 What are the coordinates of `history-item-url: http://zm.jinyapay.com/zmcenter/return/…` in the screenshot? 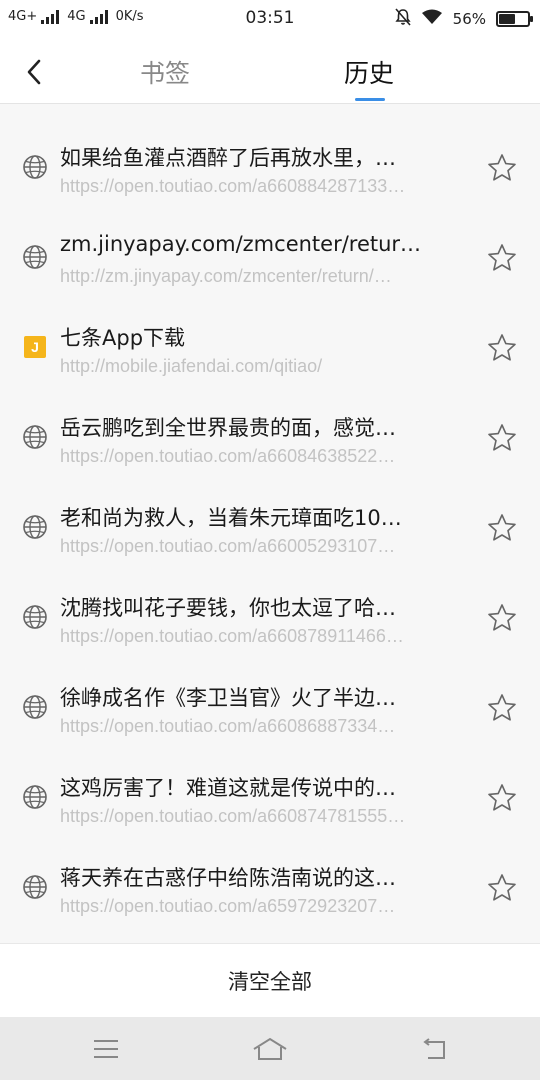 It's located at (226, 276).